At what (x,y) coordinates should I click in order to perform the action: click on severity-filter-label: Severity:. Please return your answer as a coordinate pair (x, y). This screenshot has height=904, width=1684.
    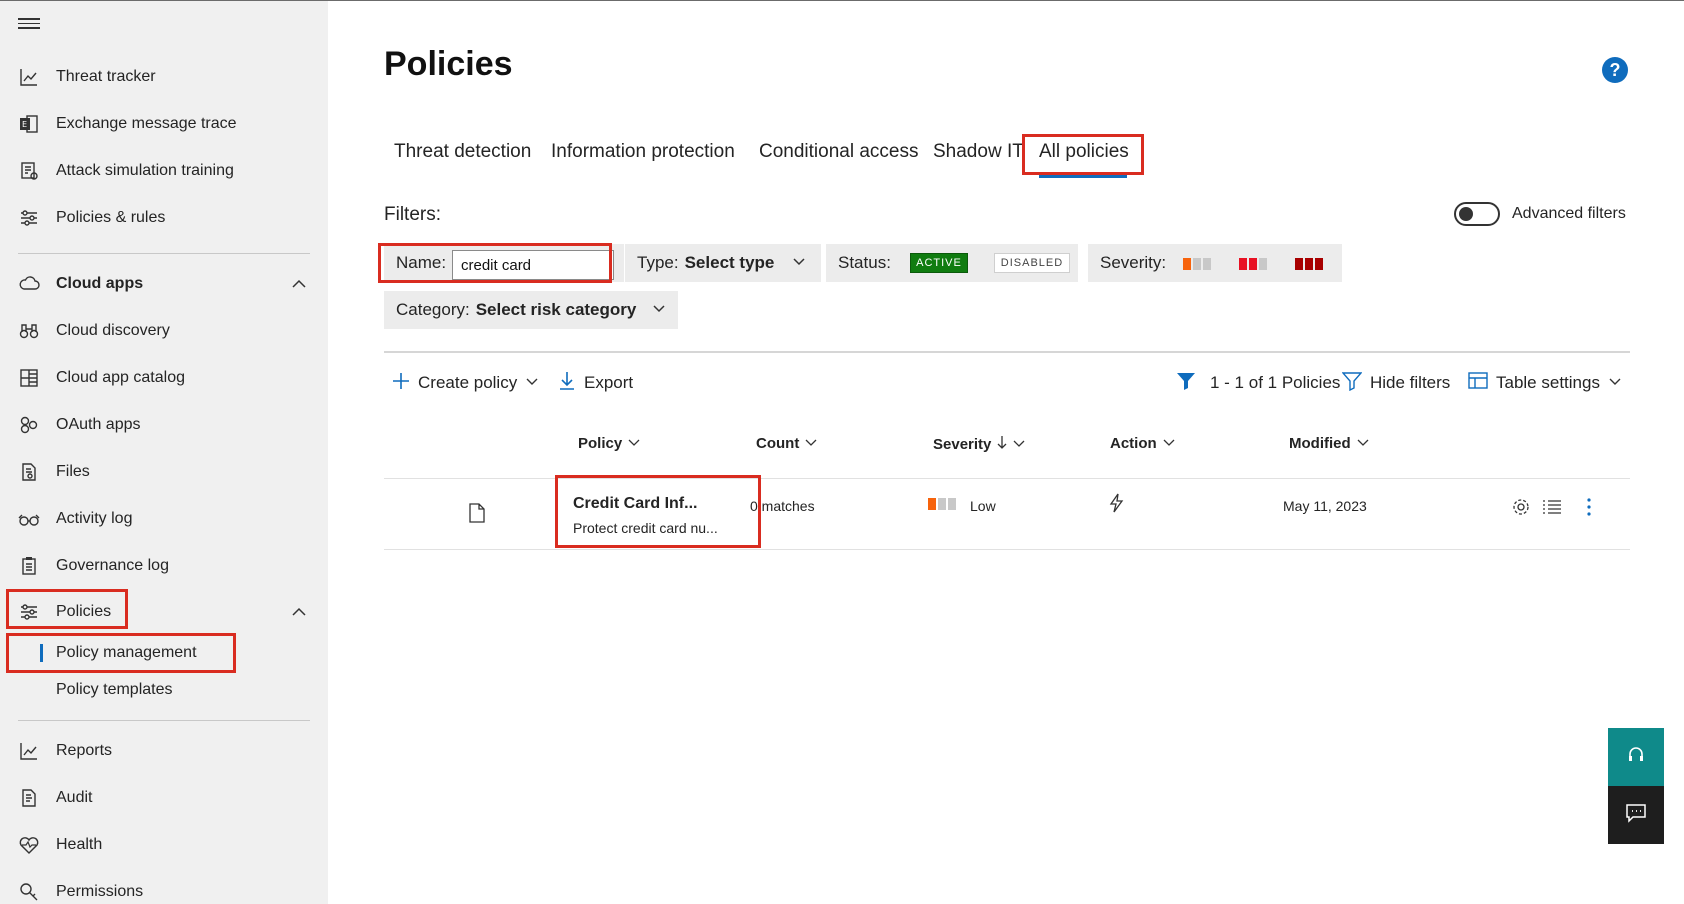
    Looking at the image, I should click on (1133, 262).